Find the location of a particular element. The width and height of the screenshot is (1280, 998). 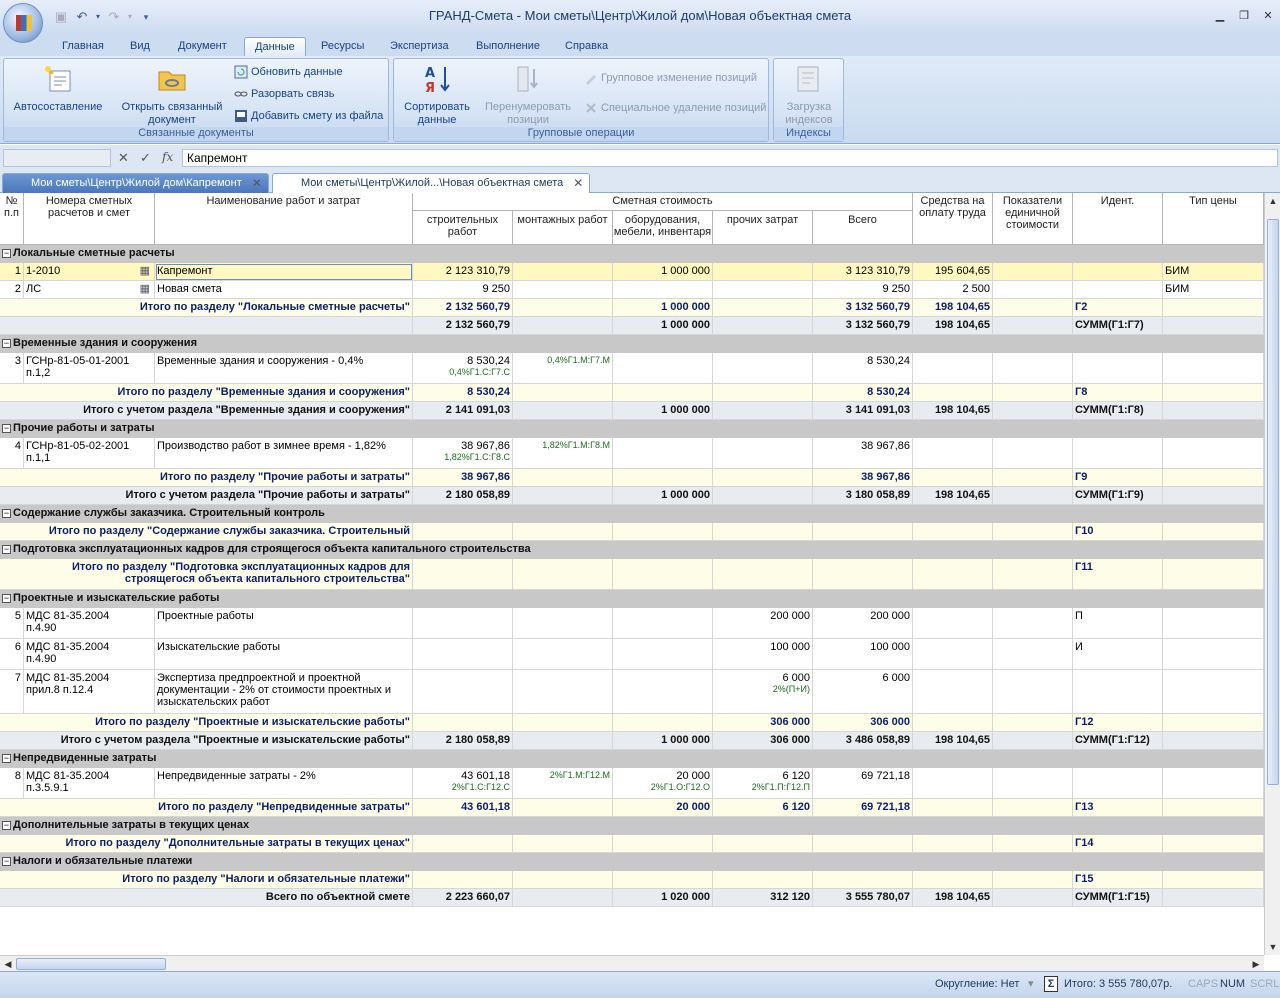

section-row: − Временные здания и сооружения is located at coordinates (632, 344).